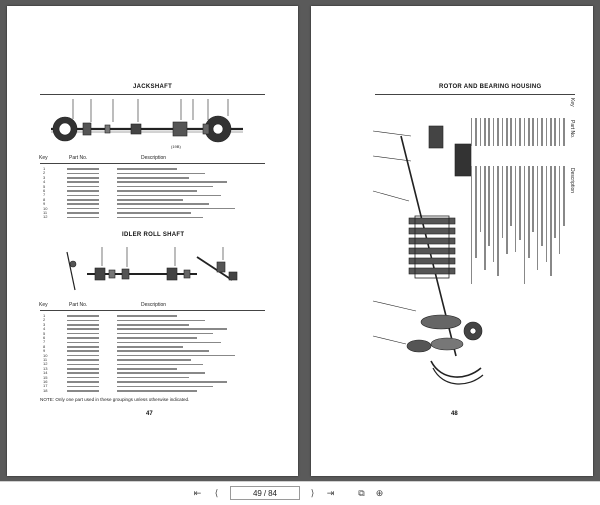  What do you see at coordinates (83, 390) in the screenshot?
I see `idler-part-part-number` at bounding box center [83, 390].